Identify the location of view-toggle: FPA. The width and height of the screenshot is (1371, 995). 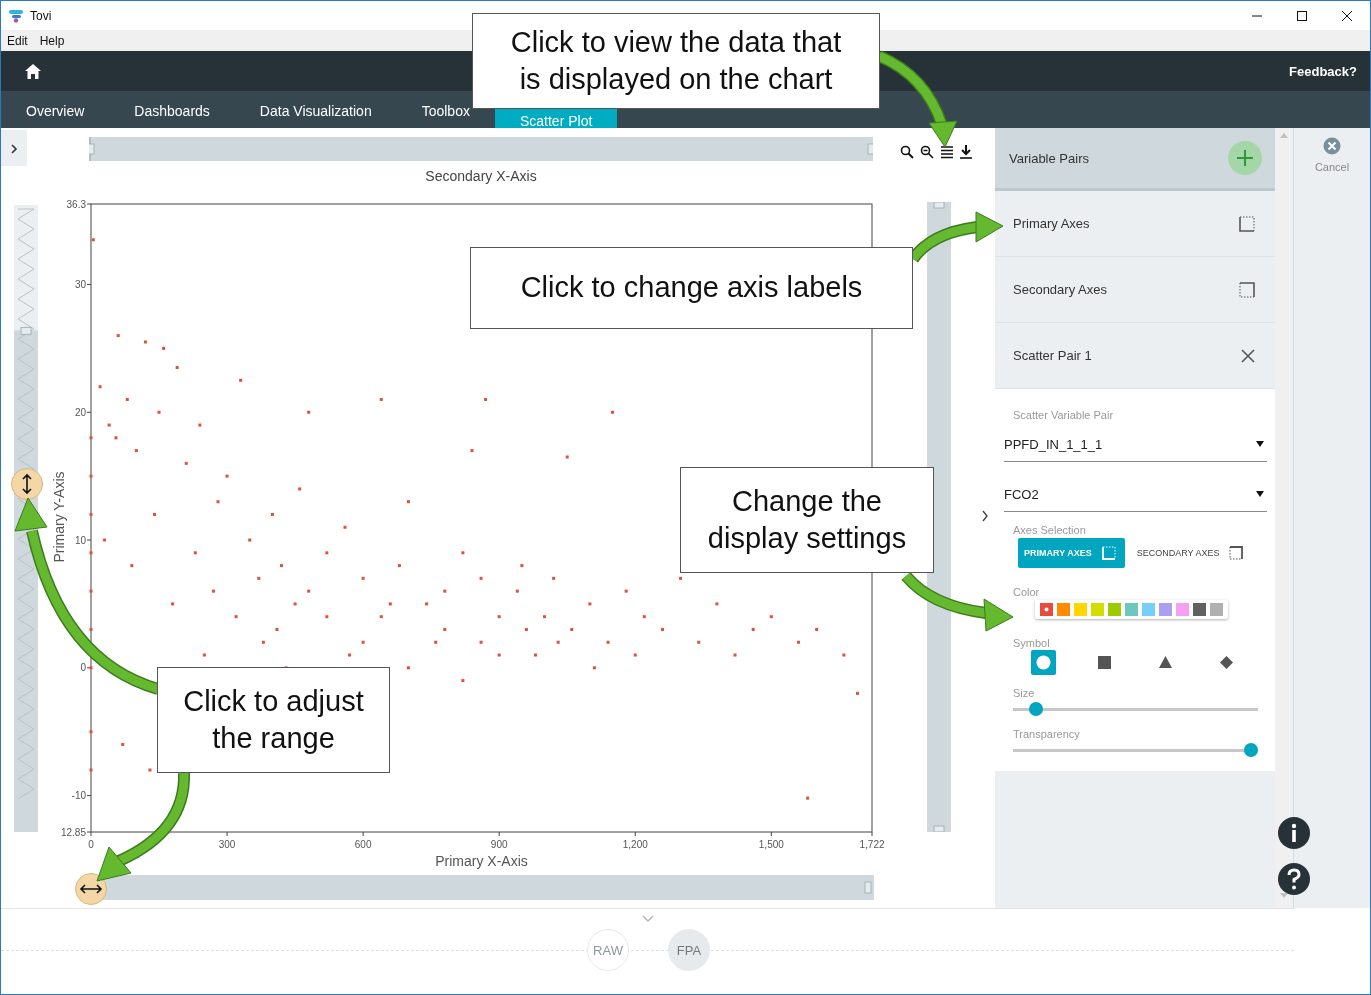
(689, 950).